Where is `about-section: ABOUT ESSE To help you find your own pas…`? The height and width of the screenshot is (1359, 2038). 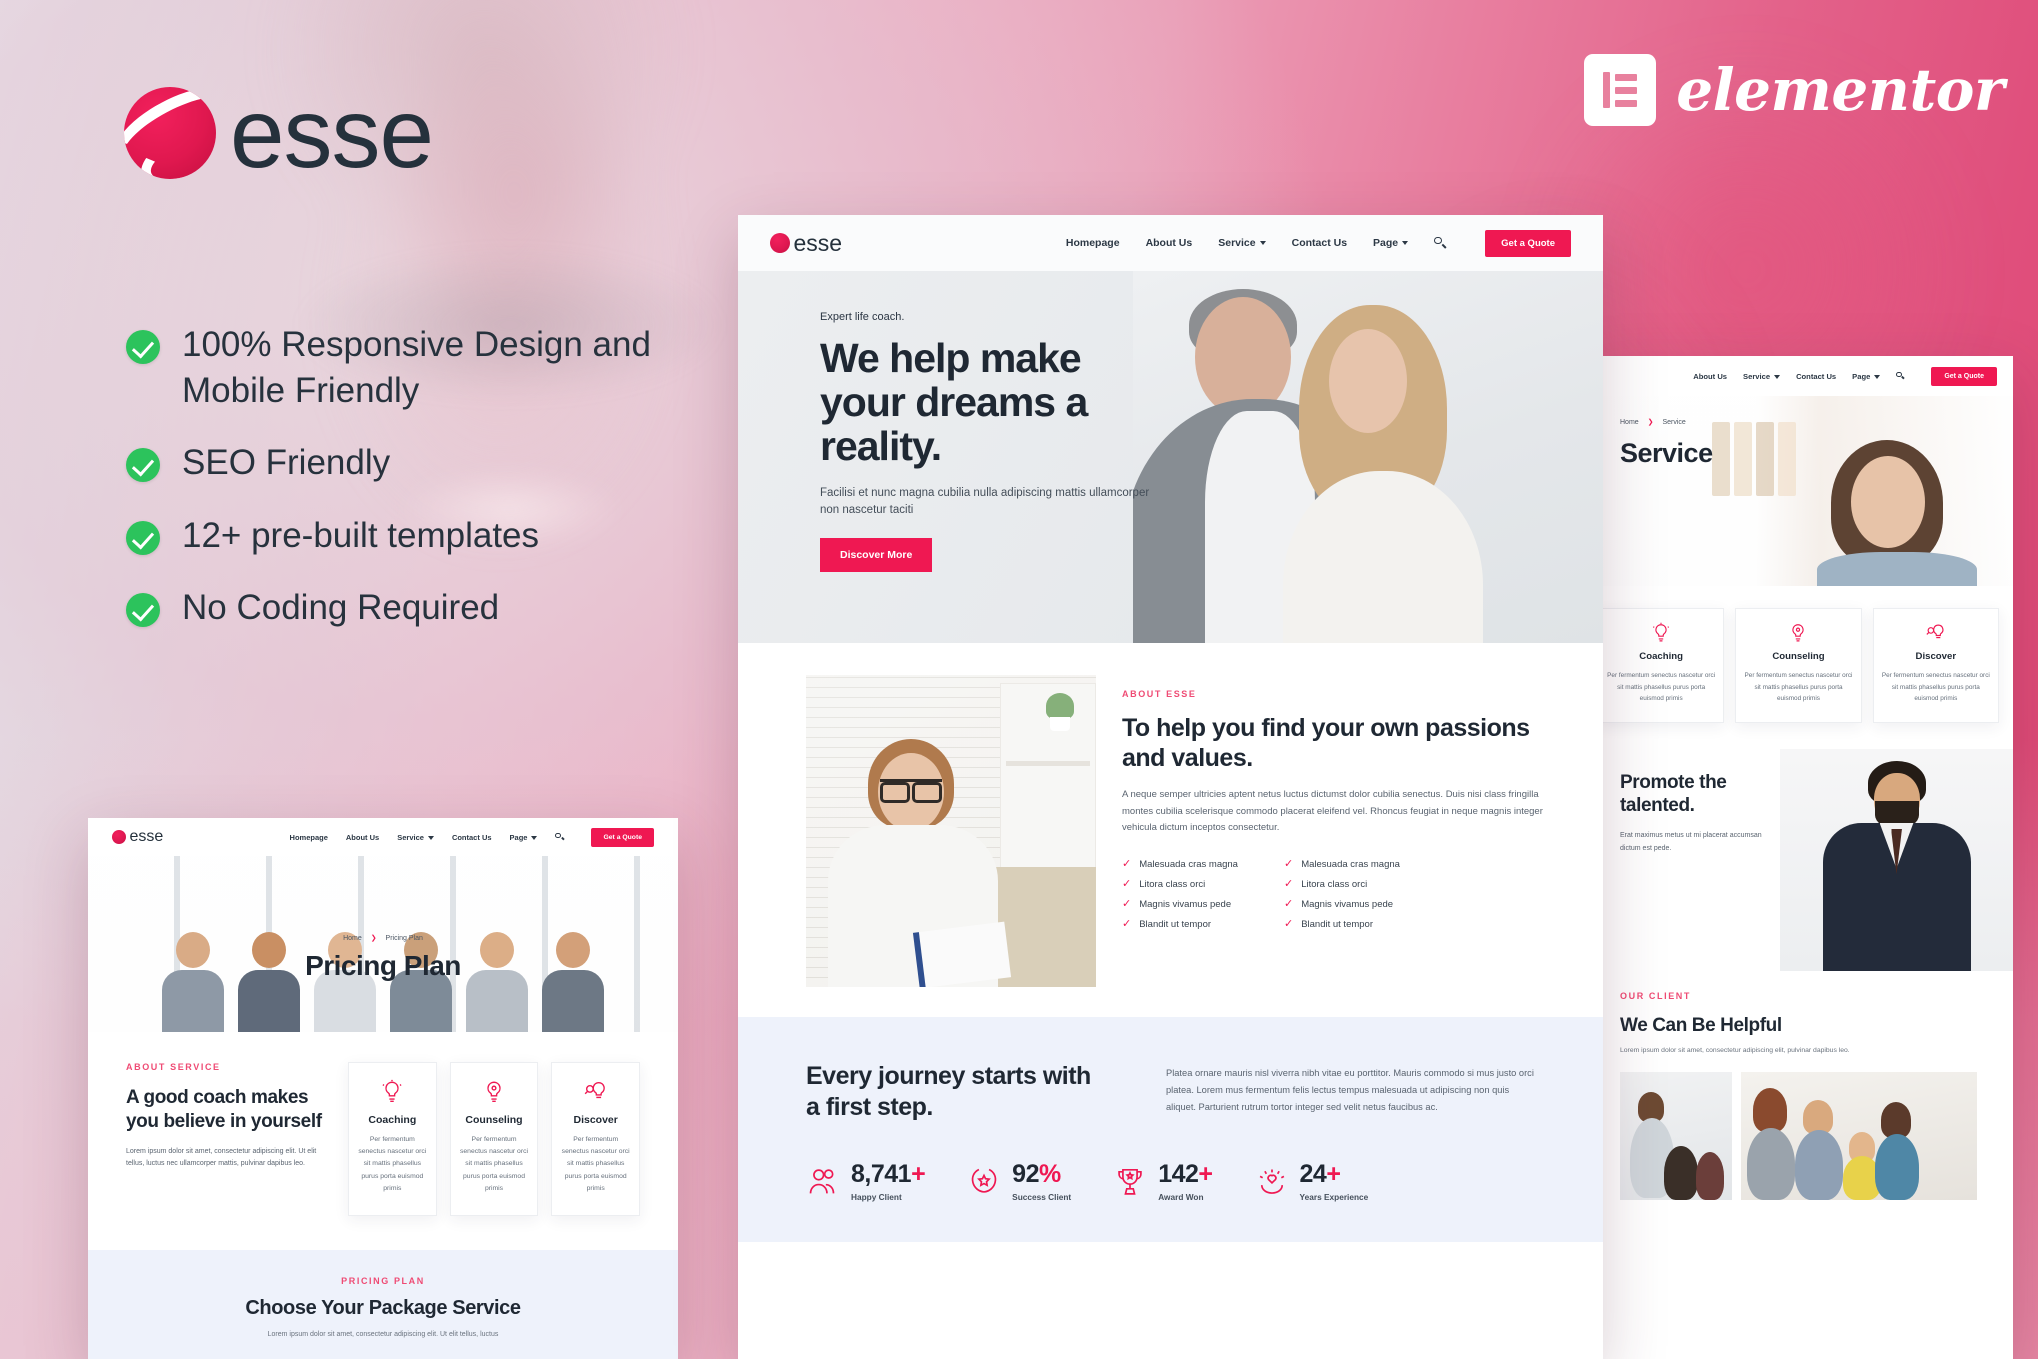
about-section: ABOUT ESSE To help you find your own pas… is located at coordinates (1170, 830).